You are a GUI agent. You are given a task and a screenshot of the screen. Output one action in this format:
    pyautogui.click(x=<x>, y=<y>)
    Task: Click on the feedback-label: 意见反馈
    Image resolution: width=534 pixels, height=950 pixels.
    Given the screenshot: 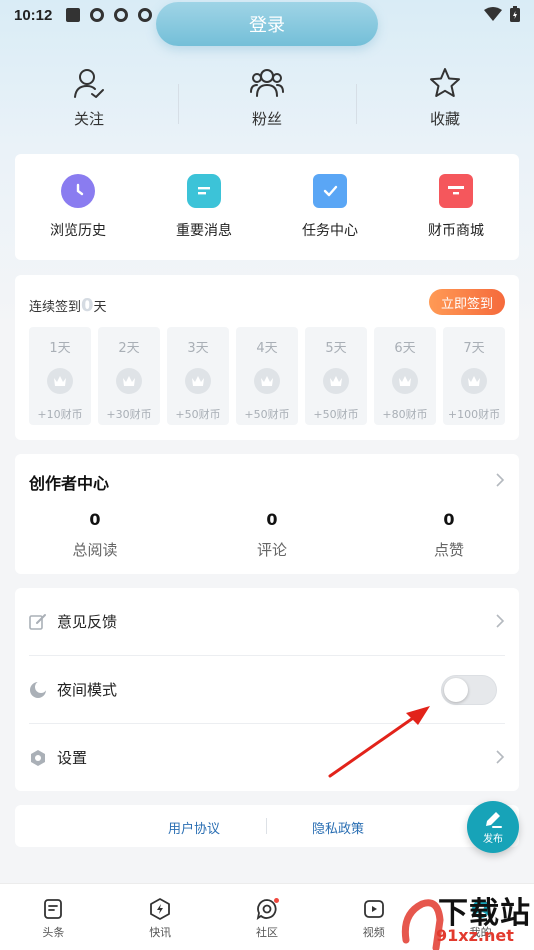 What is the action you would take?
    pyautogui.click(x=87, y=622)
    